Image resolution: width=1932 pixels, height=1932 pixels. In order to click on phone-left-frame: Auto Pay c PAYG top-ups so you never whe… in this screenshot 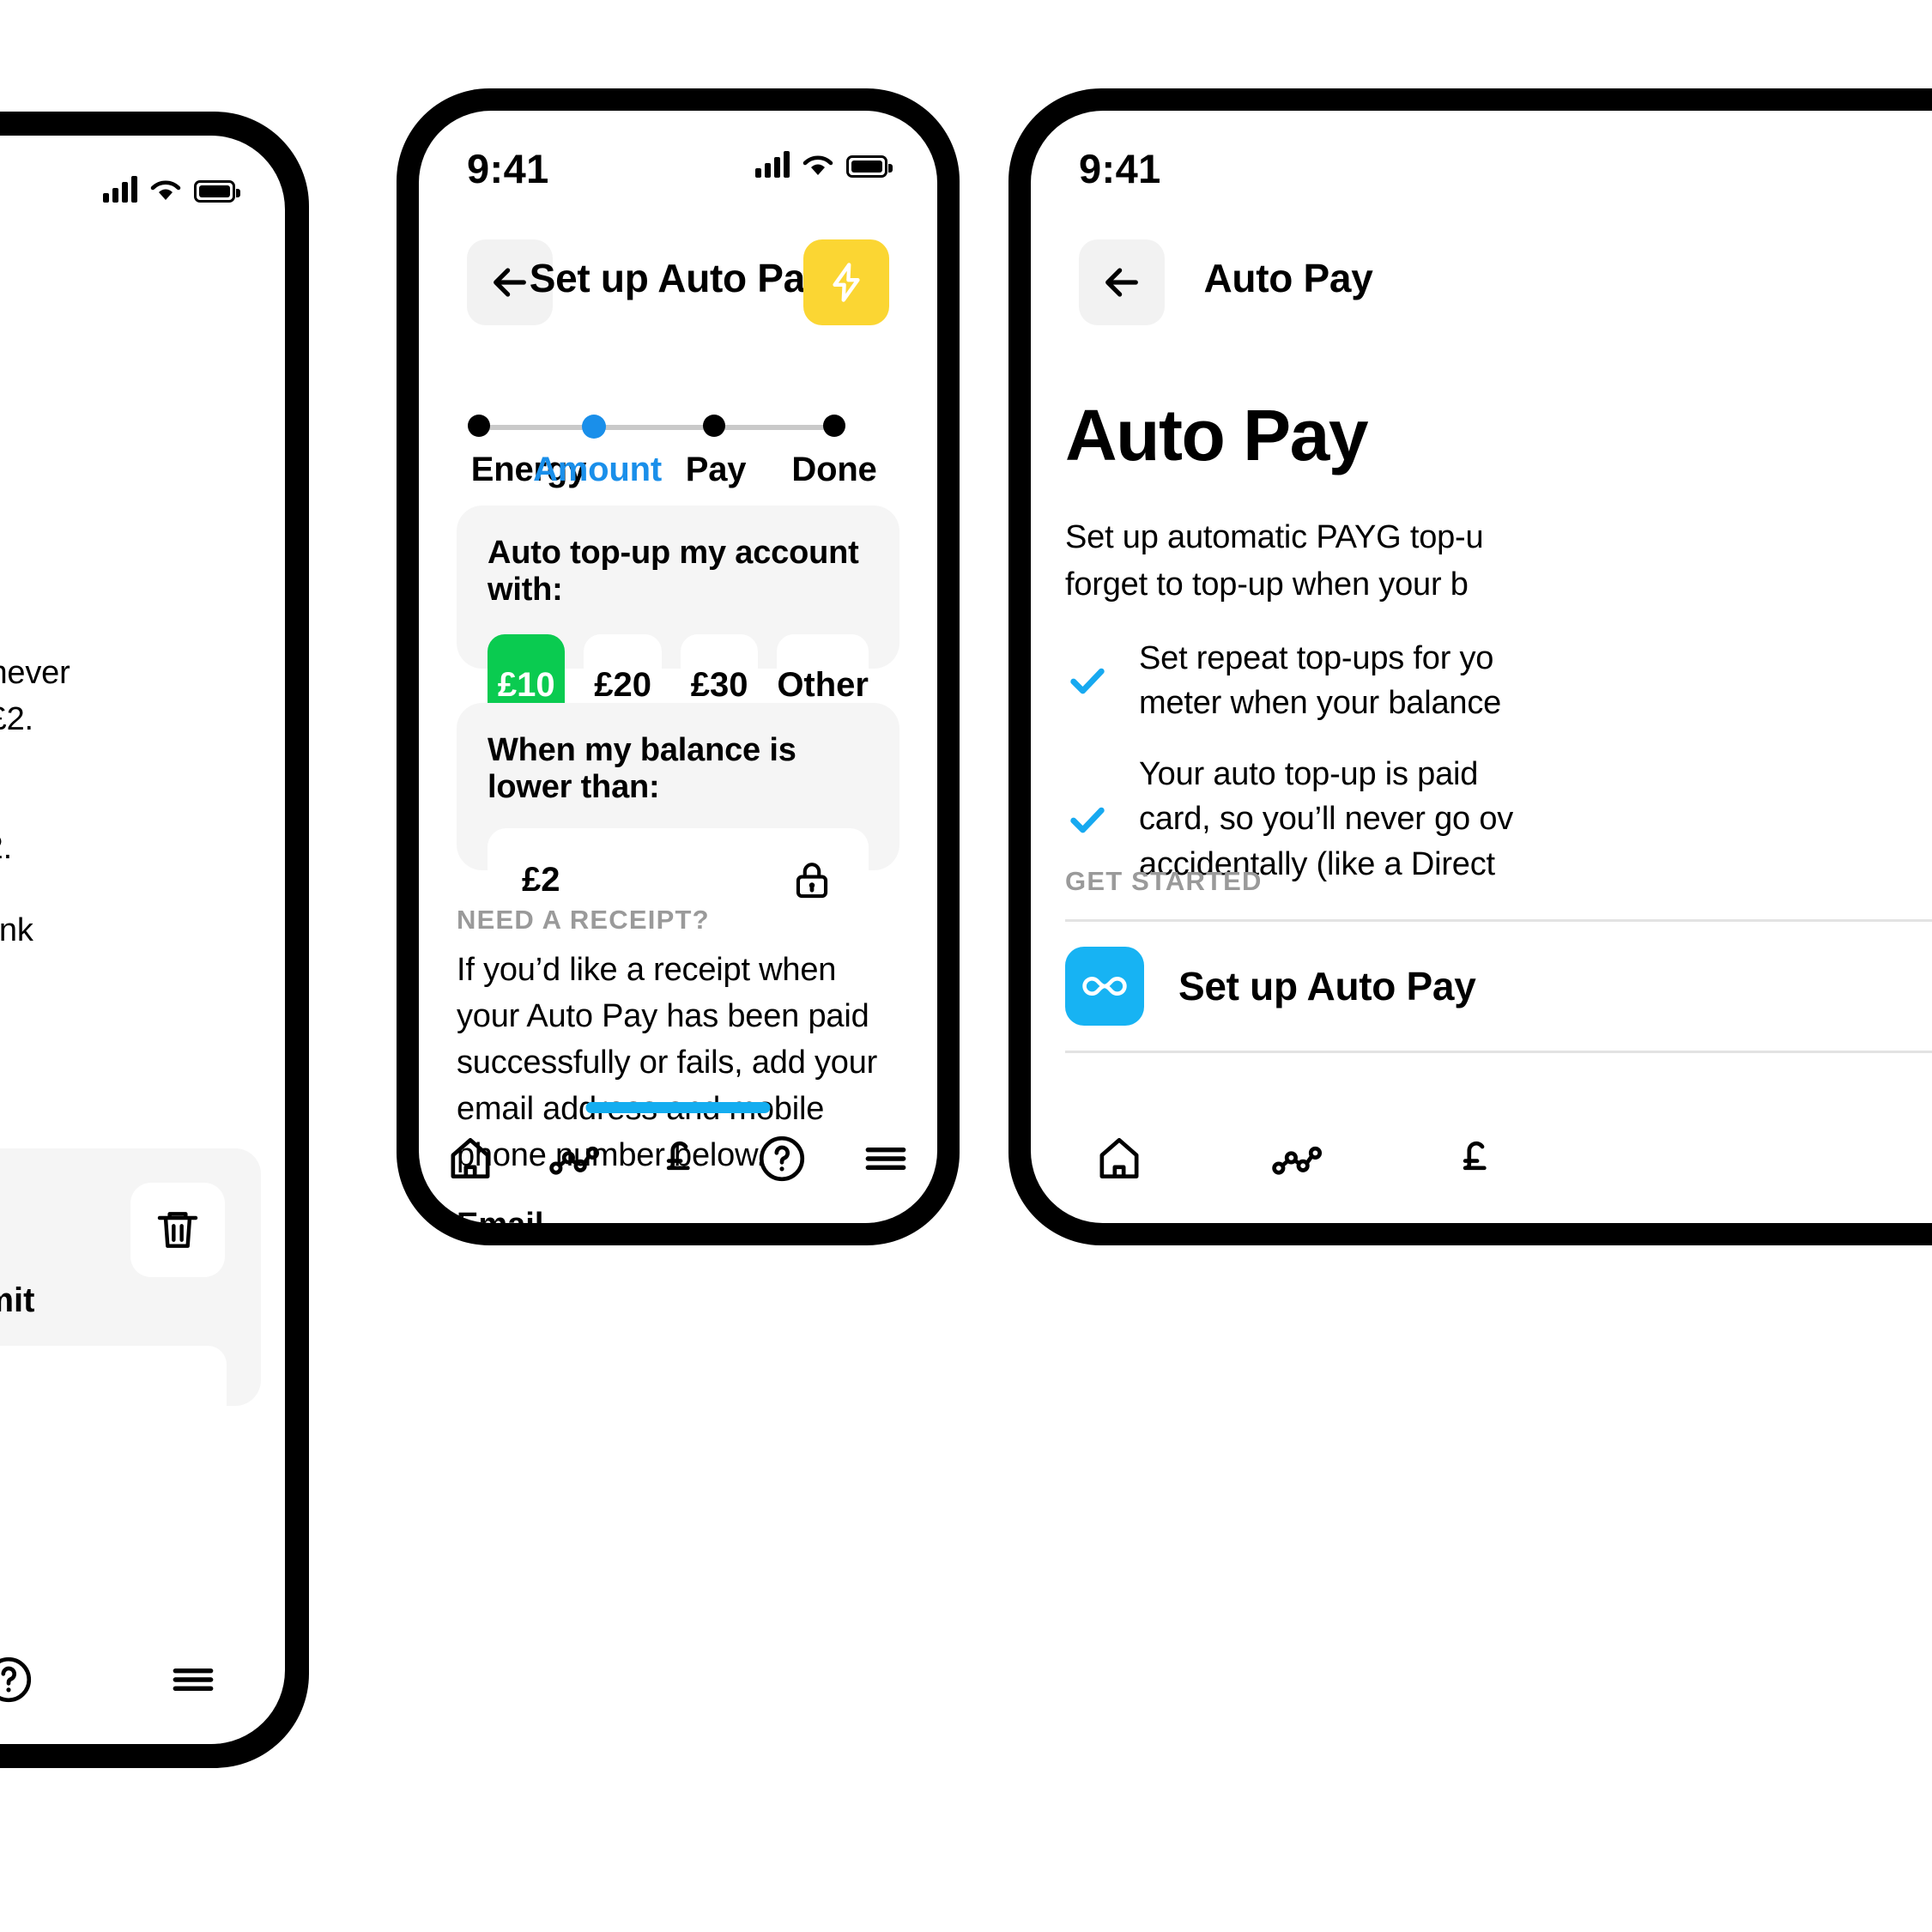, I will do `click(155, 940)`.